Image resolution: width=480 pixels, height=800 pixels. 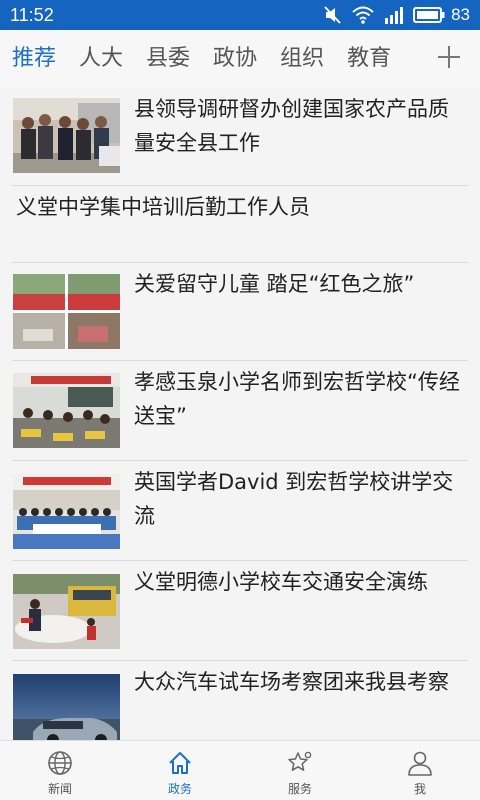 What do you see at coordinates (363, 15) in the screenshot?
I see `wifi-icon` at bounding box center [363, 15].